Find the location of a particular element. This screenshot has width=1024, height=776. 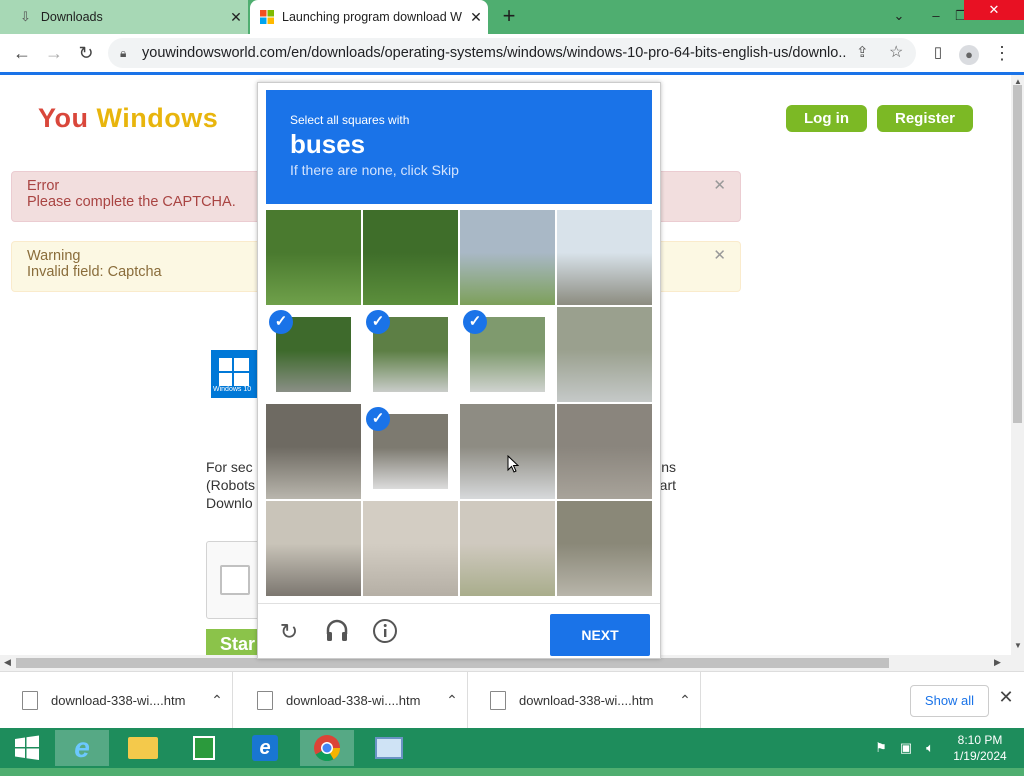

logo-word-2: Windows is located at coordinates (157, 118).